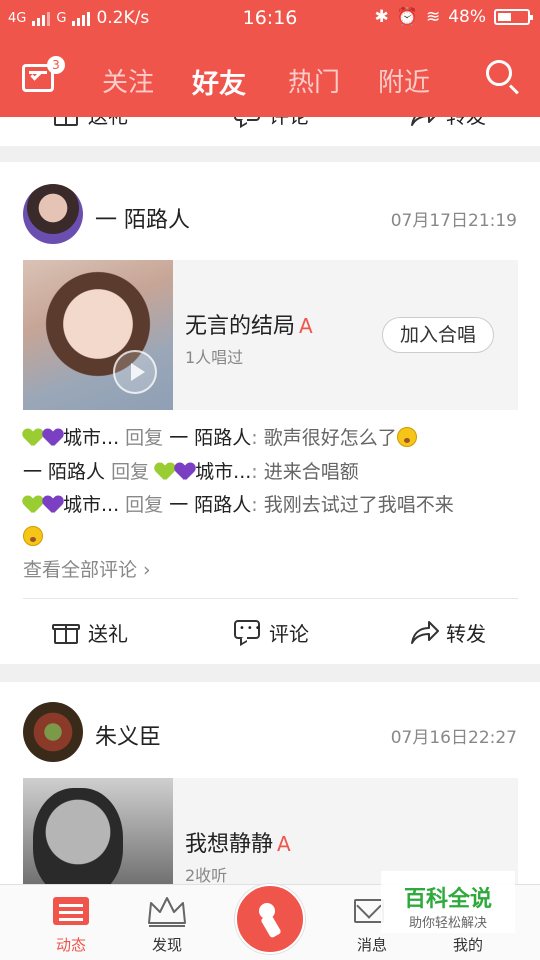 This screenshot has height=960, width=540. I want to click on tab-friends: 好友, so click(219, 81).